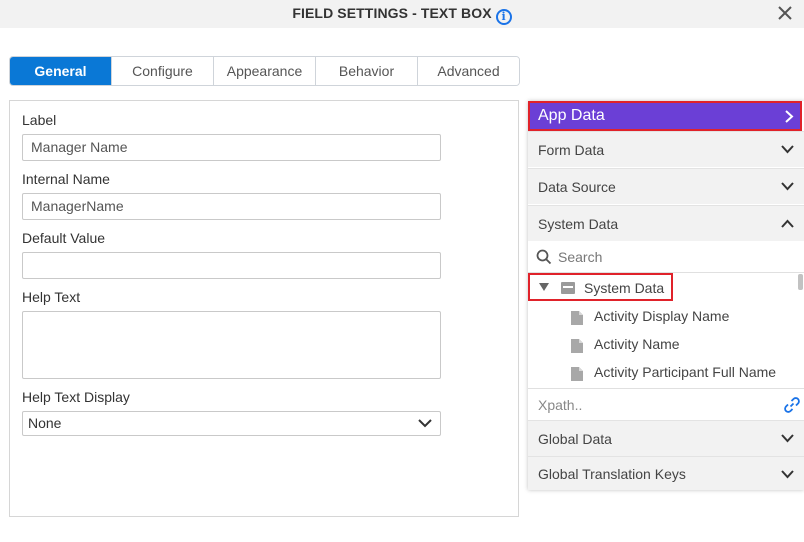  What do you see at coordinates (162, 71) in the screenshot?
I see `tab-configure: Configure` at bounding box center [162, 71].